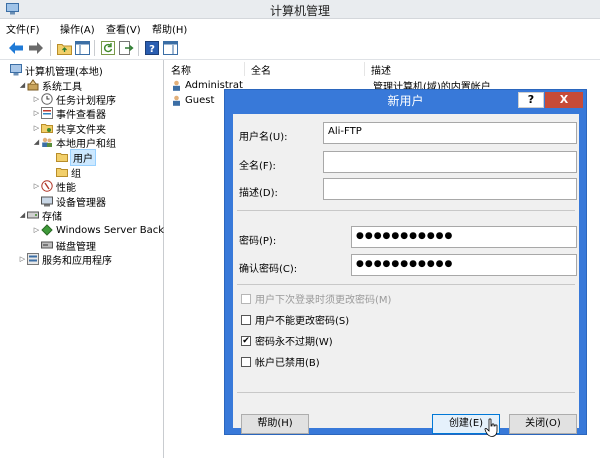 Image resolution: width=600 pixels, height=458 pixels. I want to click on help-button: 帮助(H), so click(275, 424).